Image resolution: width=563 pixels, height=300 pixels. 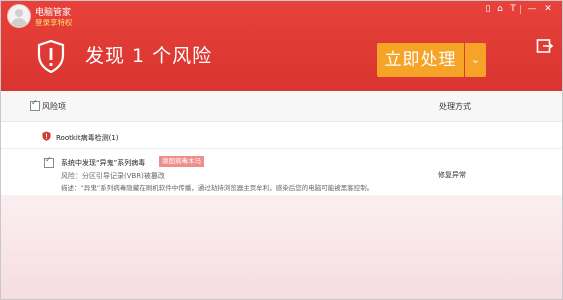 What do you see at coordinates (281, 106) in the screenshot?
I see `column-header: 风险项 处理方式` at bounding box center [281, 106].